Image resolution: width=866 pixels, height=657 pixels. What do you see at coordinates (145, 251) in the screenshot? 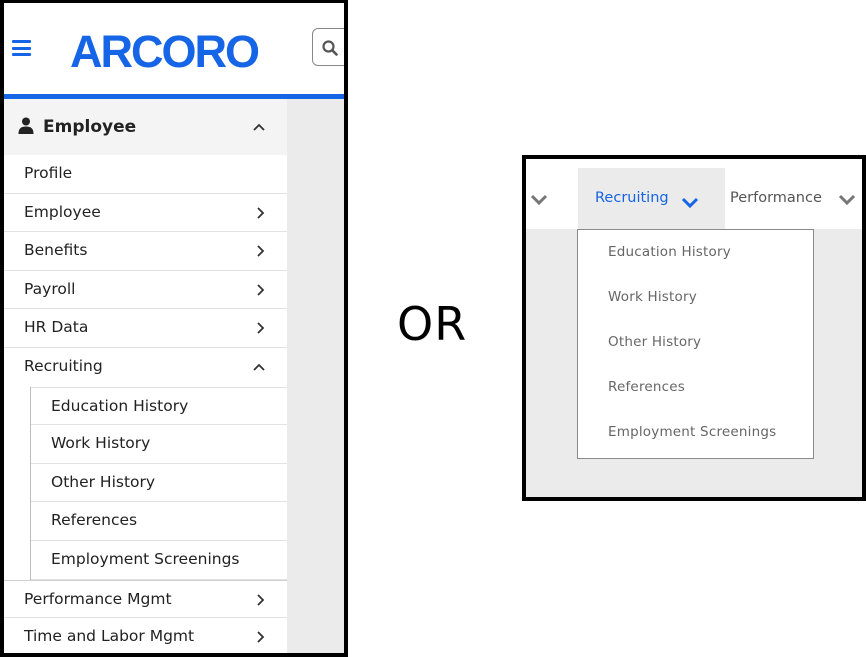
I see `sidebar-item-benefits: Benefits` at bounding box center [145, 251].